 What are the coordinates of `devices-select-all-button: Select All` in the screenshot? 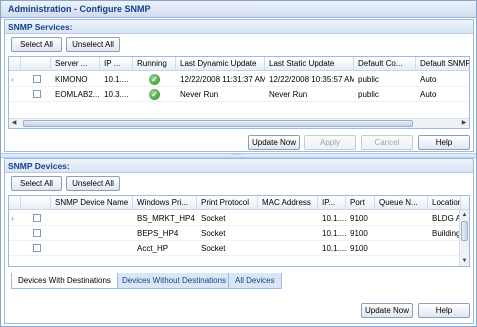 It's located at (36, 183).